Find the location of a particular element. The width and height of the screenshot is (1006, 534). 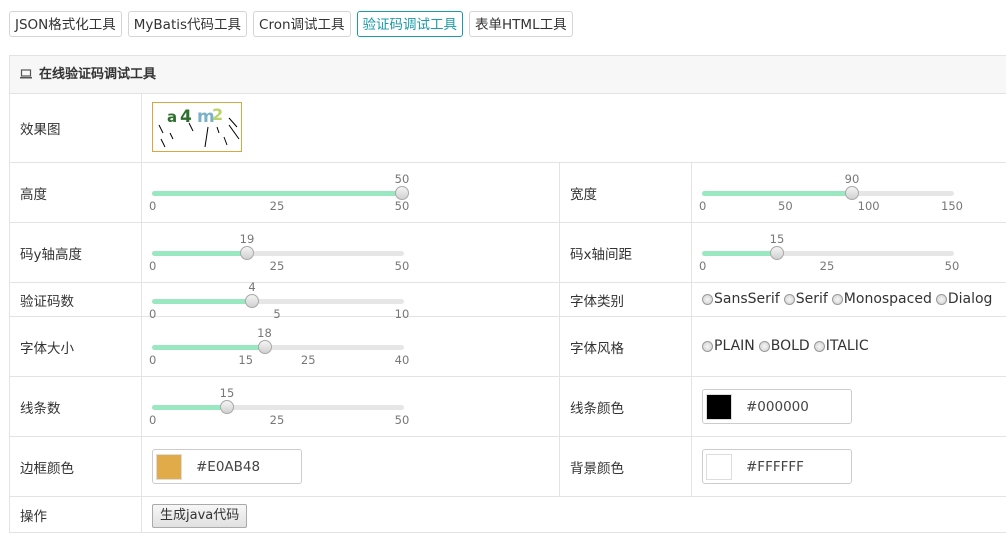

font-family-option: SansSerif is located at coordinates (741, 299).